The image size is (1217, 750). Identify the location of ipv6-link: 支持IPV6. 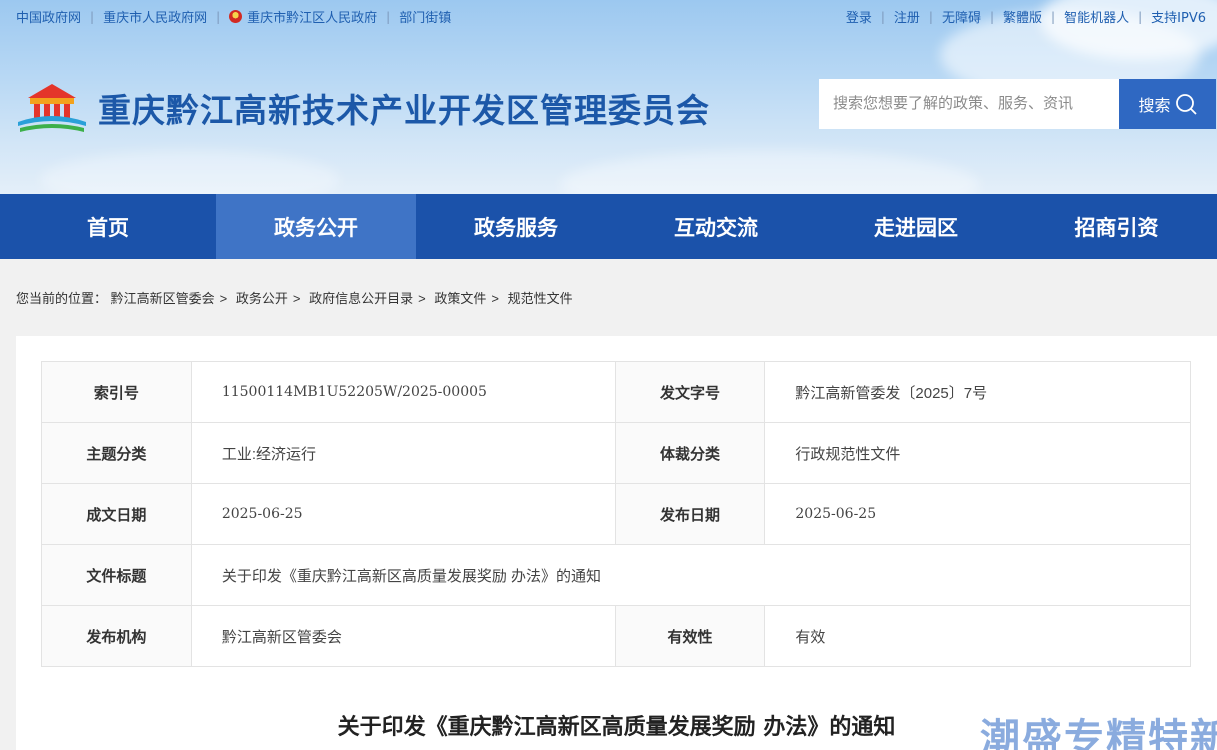
(1178, 16).